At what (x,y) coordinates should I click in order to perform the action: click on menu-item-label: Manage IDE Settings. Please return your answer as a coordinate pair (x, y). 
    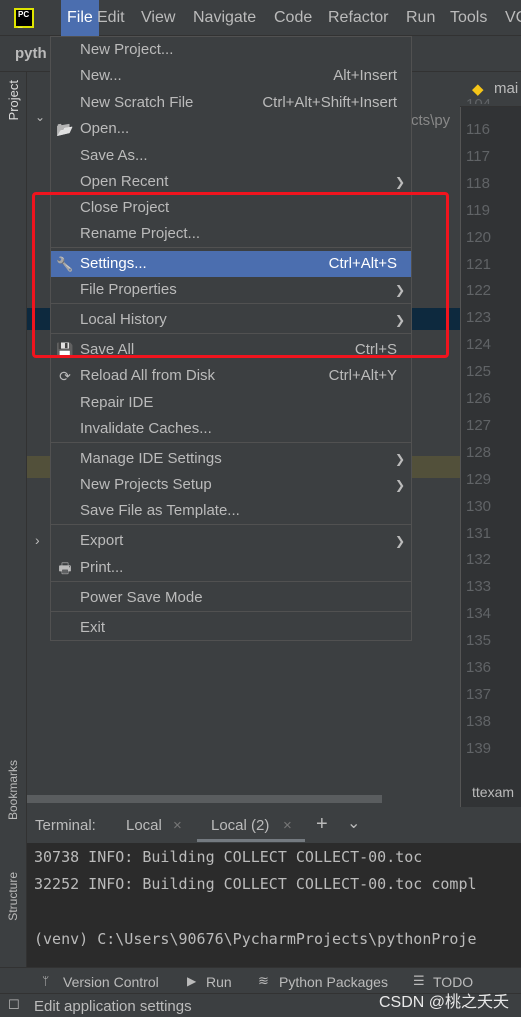
    Looking at the image, I should click on (151, 458).